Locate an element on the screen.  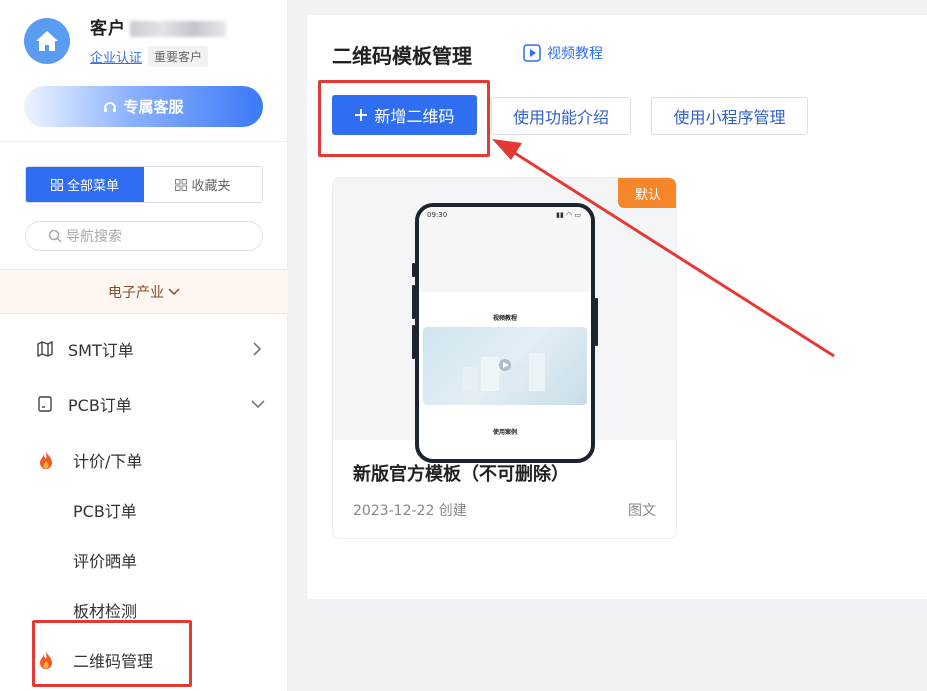
miniprogram-manage-button: 使用小程序管理 is located at coordinates (729, 116).